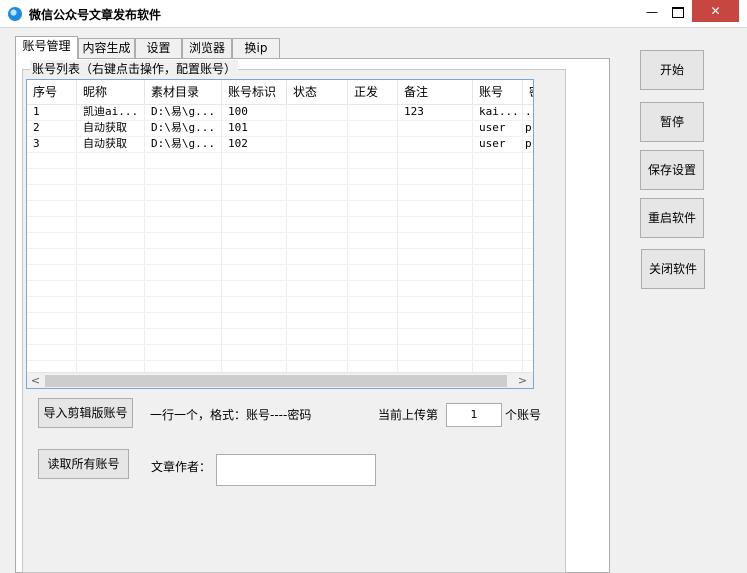  I want to click on upload-suffix-label: 个账号, so click(523, 415).